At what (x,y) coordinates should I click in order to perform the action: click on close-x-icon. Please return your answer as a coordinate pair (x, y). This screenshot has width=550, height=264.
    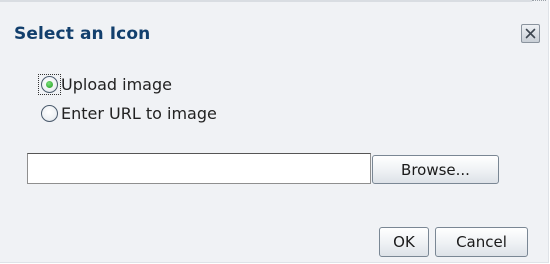
    Looking at the image, I should click on (530, 33).